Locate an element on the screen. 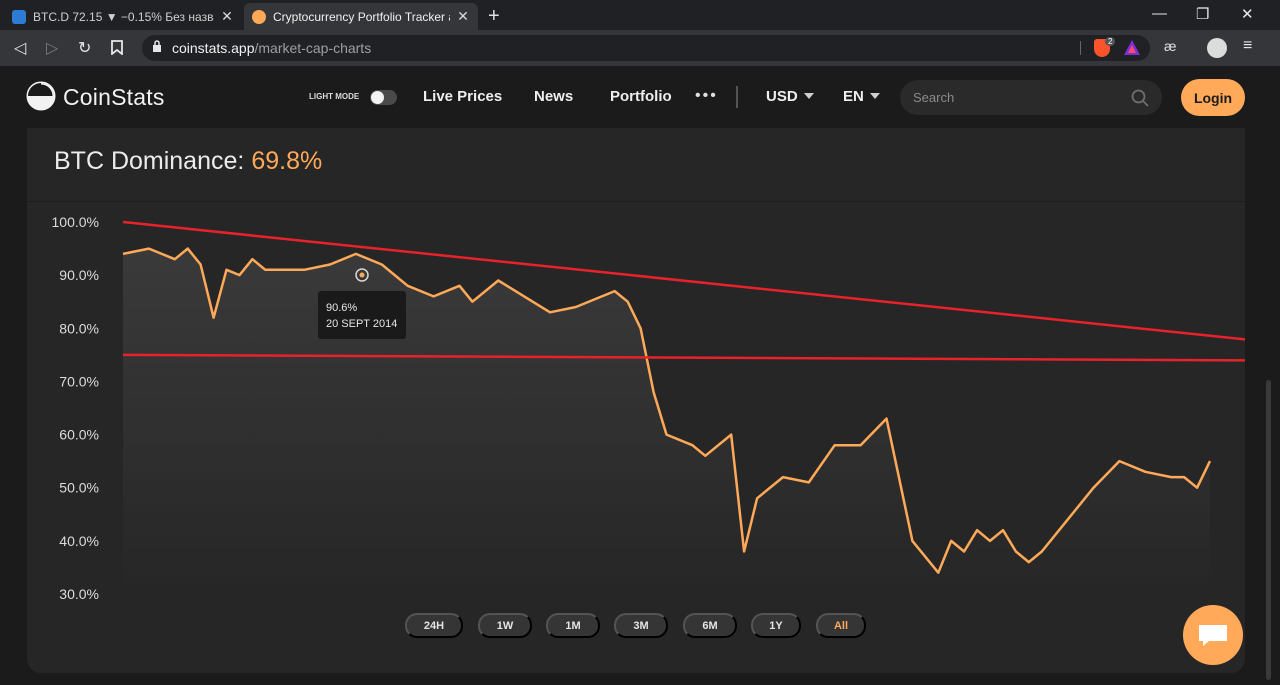  currency-select: USD is located at coordinates (790, 96).